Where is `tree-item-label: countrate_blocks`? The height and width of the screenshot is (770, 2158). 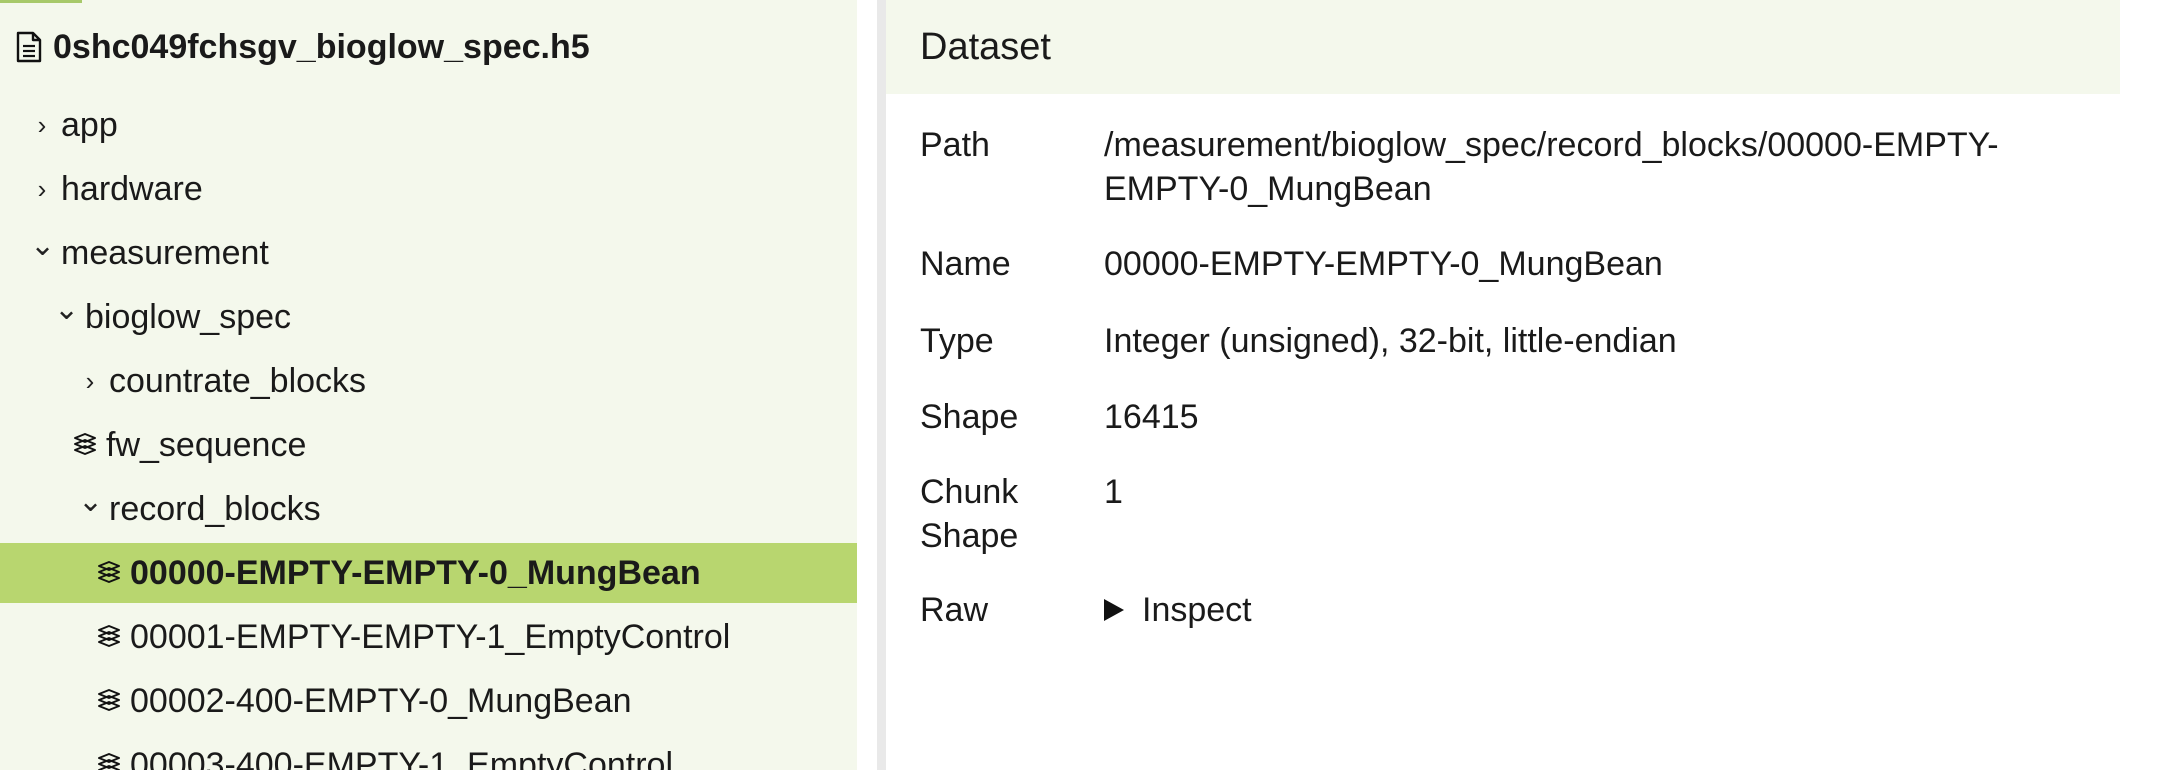 tree-item-label: countrate_blocks is located at coordinates (238, 380).